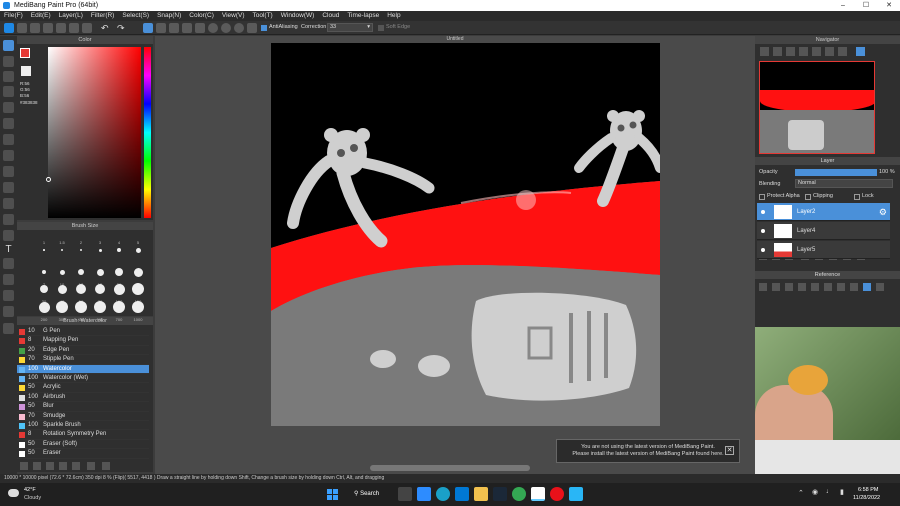 The width and height of the screenshot is (900, 506). I want to click on snap-parallel-icon, so click(200, 28).